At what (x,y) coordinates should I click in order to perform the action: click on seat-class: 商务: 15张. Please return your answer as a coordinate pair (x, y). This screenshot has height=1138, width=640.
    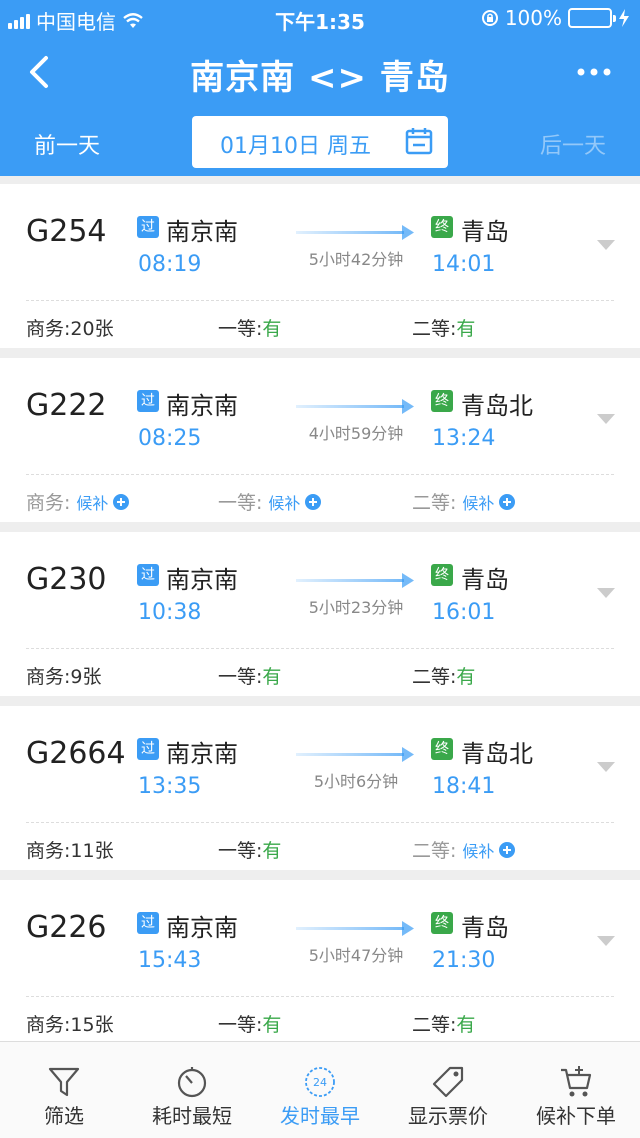
    Looking at the image, I should click on (70, 1023).